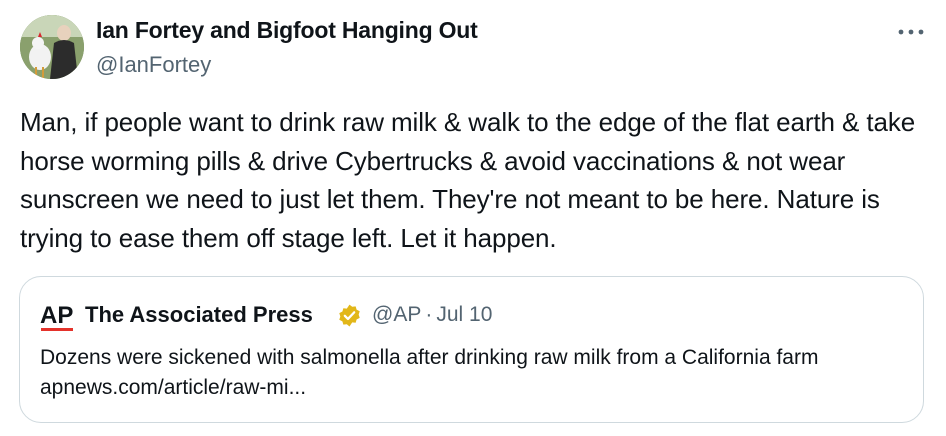 This screenshot has height=436, width=946. I want to click on more-horizontal-icon, so click(911, 32).